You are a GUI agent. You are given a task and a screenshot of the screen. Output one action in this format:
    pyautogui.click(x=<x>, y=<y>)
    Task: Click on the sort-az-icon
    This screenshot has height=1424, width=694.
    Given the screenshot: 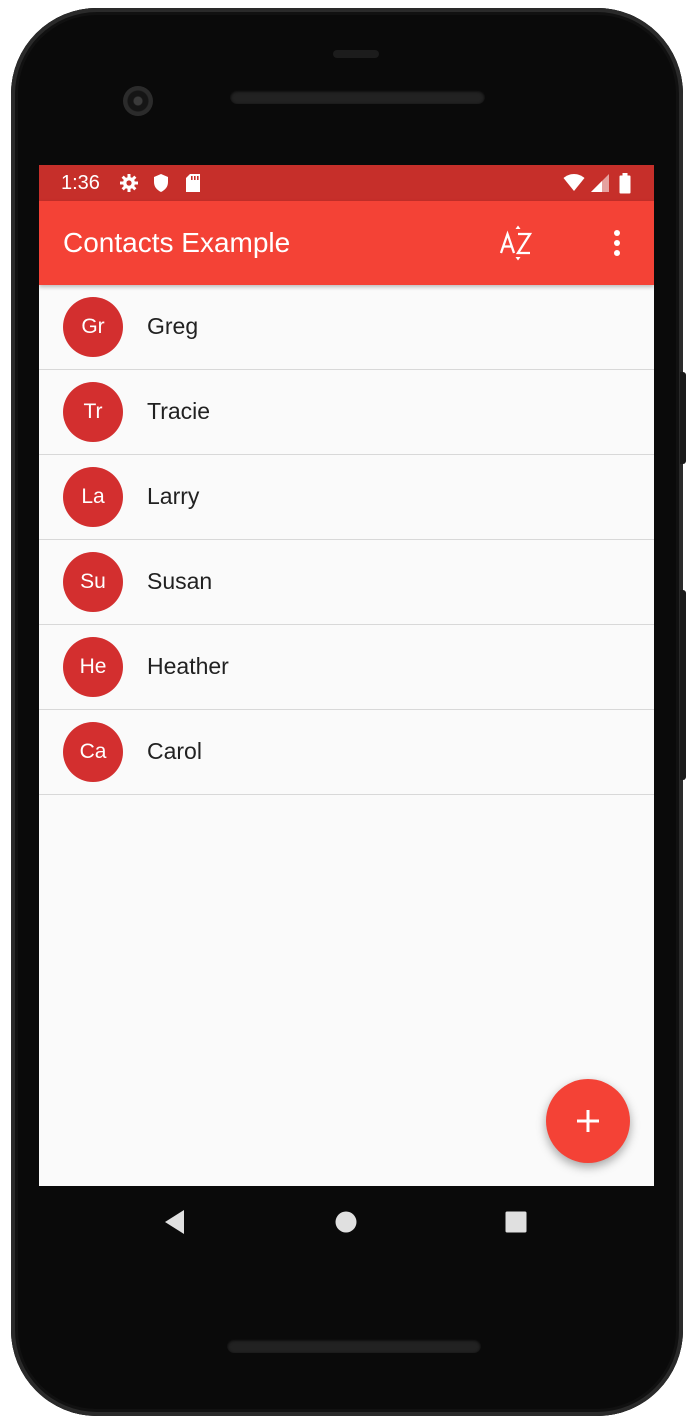 What is the action you would take?
    pyautogui.click(x=516, y=243)
    